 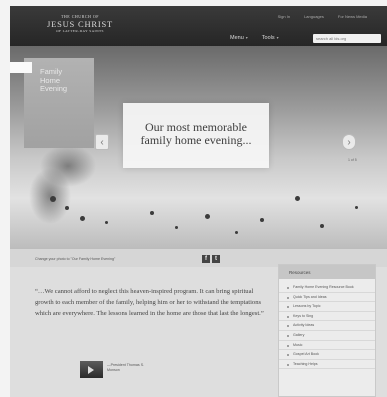 I want to click on menu-label: Menu, so click(x=237, y=38).